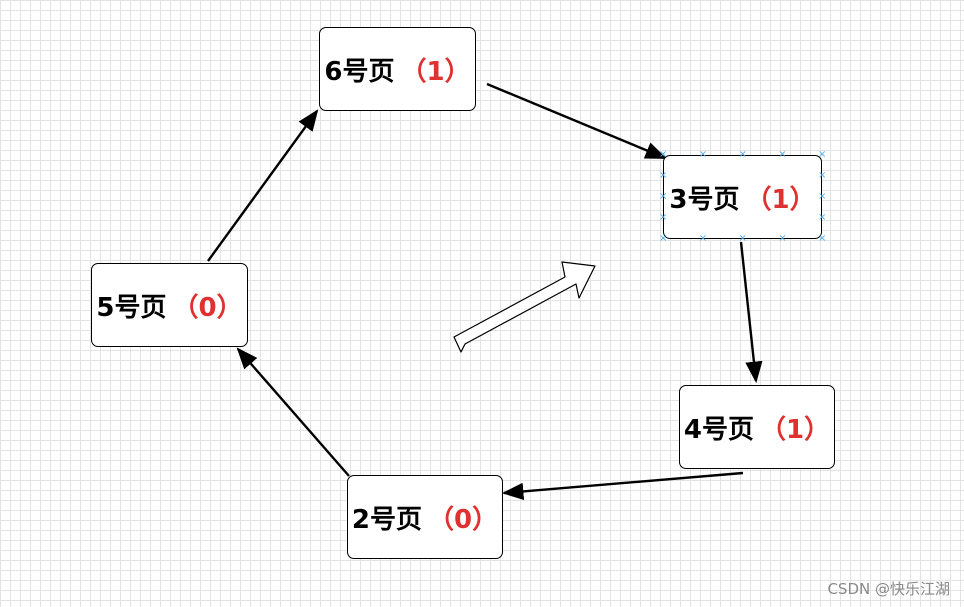  I want to click on watermark: CSDN @快乐江湖, so click(888, 589).